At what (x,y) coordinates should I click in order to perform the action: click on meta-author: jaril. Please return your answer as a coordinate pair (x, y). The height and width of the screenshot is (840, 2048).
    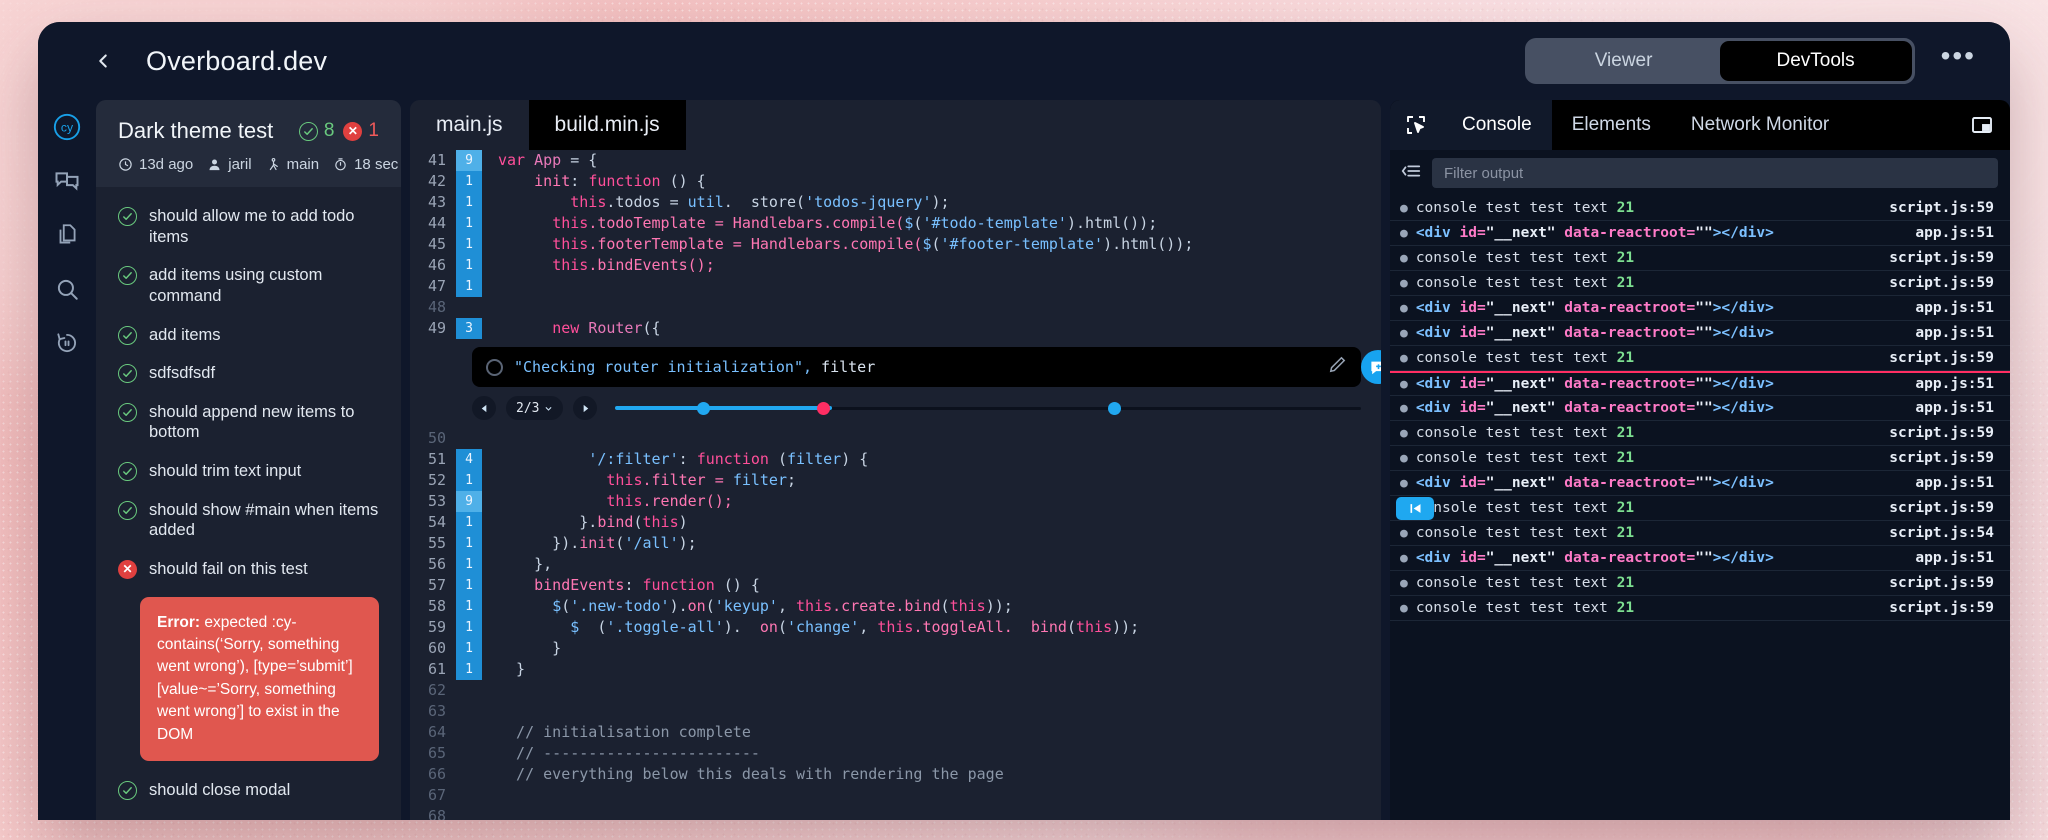
    Looking at the image, I should click on (229, 164).